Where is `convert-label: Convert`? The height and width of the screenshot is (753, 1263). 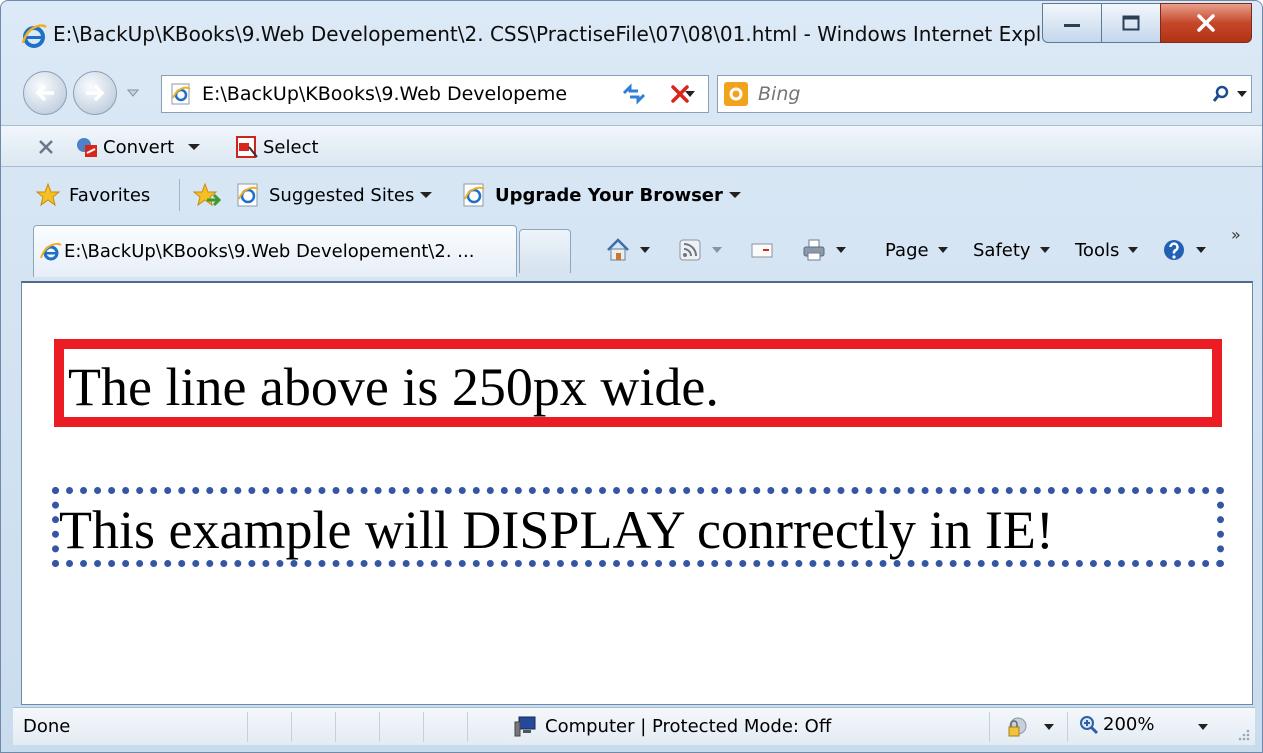
convert-label: Convert is located at coordinates (139, 147).